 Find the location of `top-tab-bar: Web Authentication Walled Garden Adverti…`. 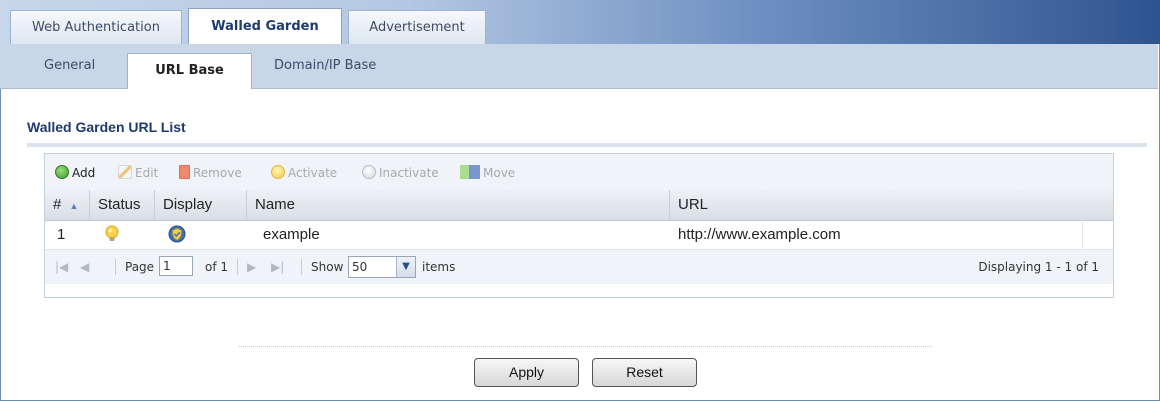

top-tab-bar: Web Authentication Walled Garden Adverti… is located at coordinates (580, 22).